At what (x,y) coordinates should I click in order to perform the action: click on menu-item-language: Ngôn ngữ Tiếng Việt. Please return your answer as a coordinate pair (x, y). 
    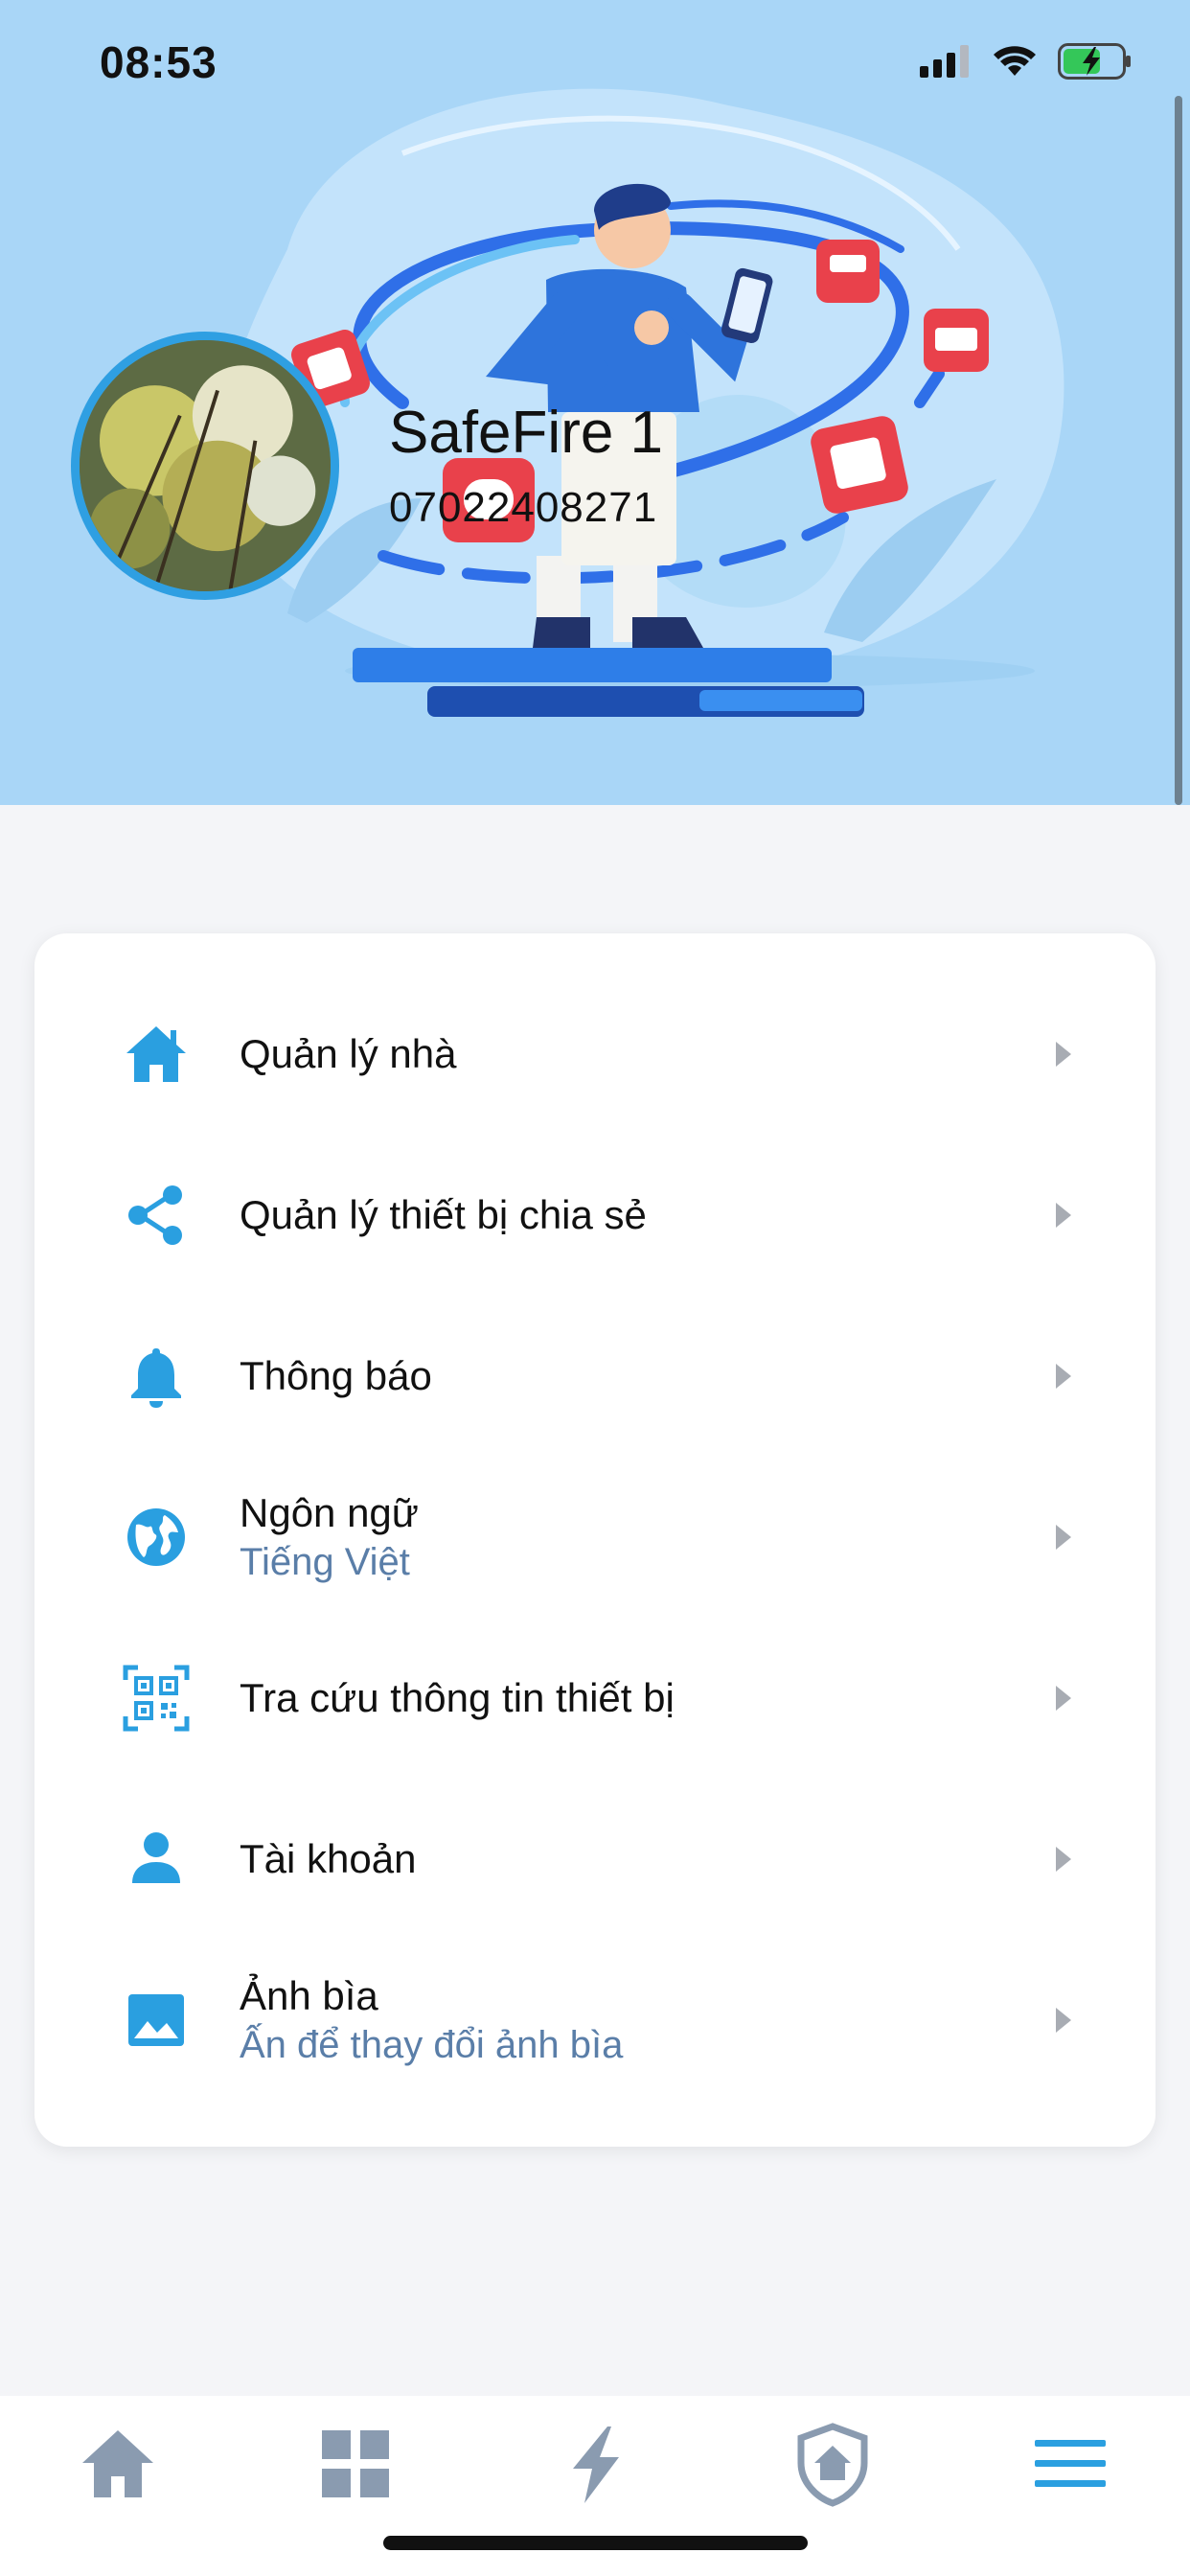
    Looking at the image, I should click on (595, 1537).